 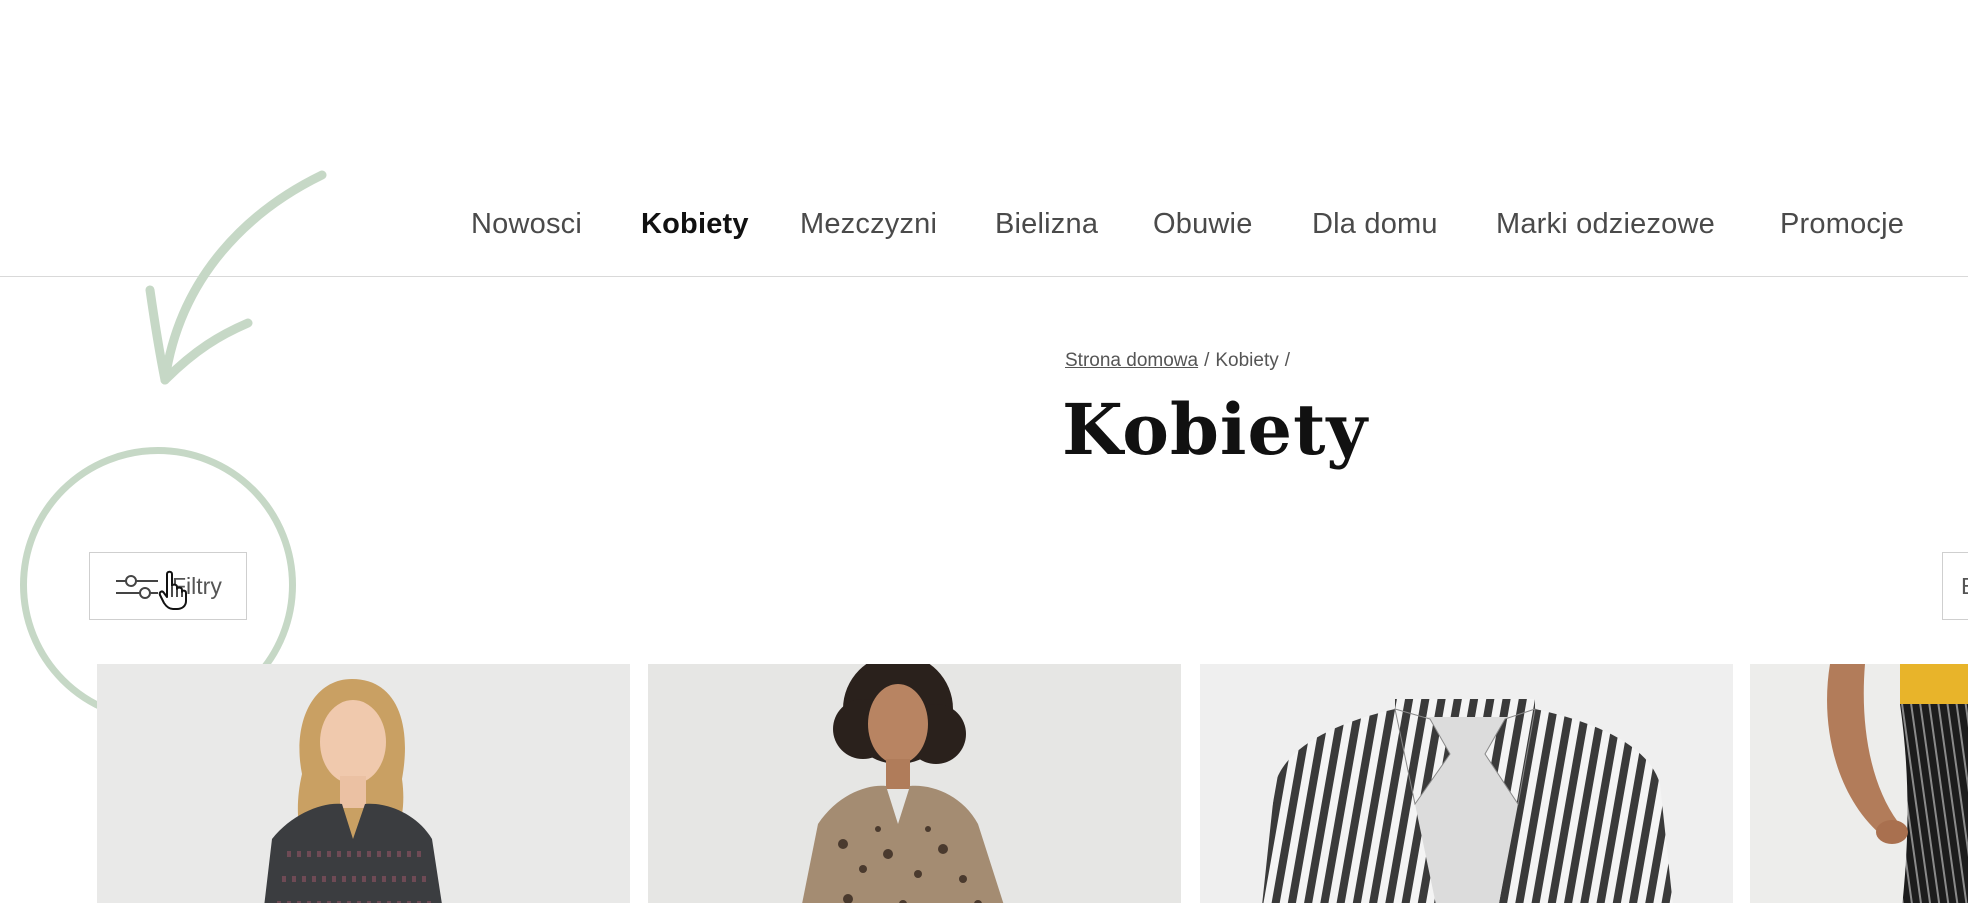 I want to click on sliders-icon, so click(x=137, y=587).